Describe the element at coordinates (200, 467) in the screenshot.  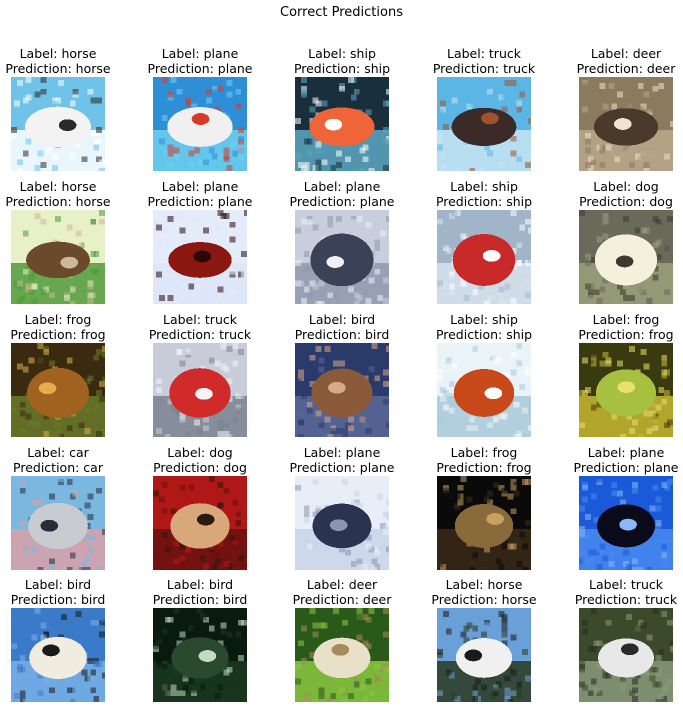
I see `predicted-label: Prediction: dog` at that location.